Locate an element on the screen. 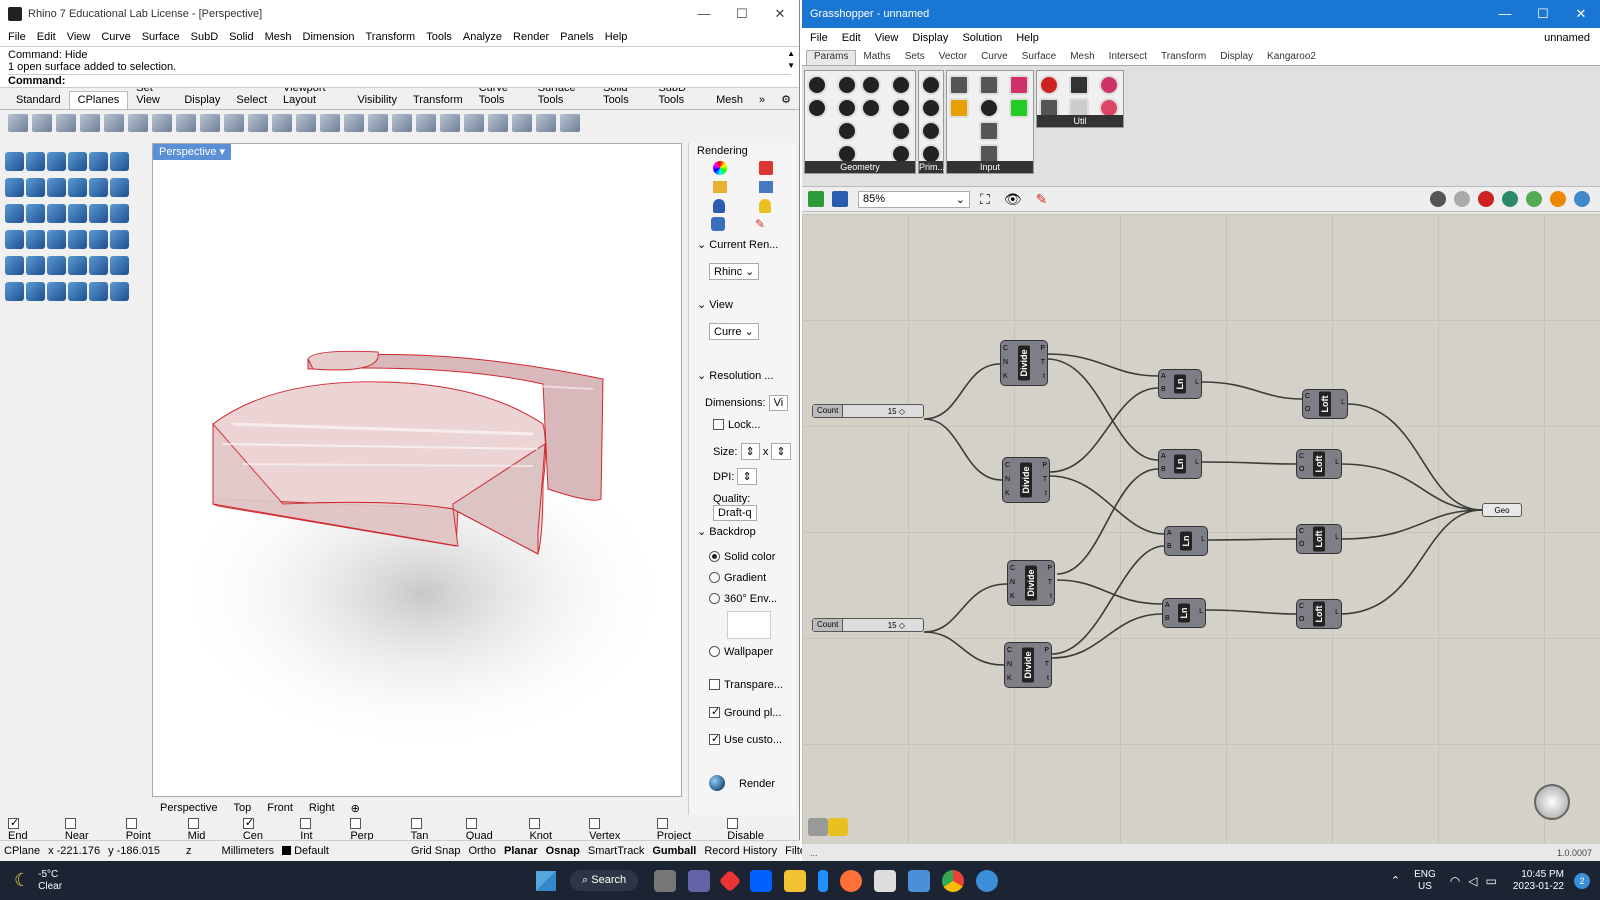 The image size is (1600, 900). gh-menu-file: File is located at coordinates (819, 38).